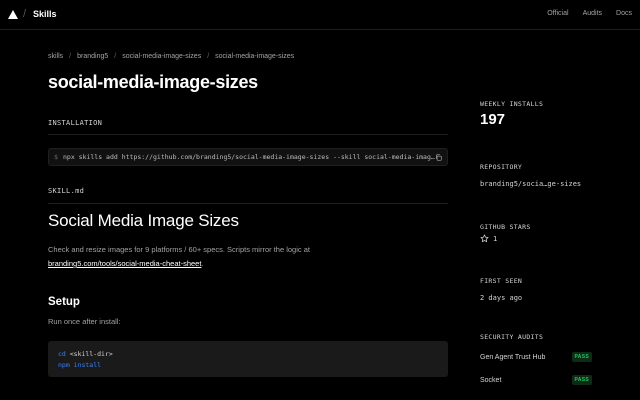 The image size is (640, 400). I want to click on page-title: social-media-image-sizes, so click(153, 82).